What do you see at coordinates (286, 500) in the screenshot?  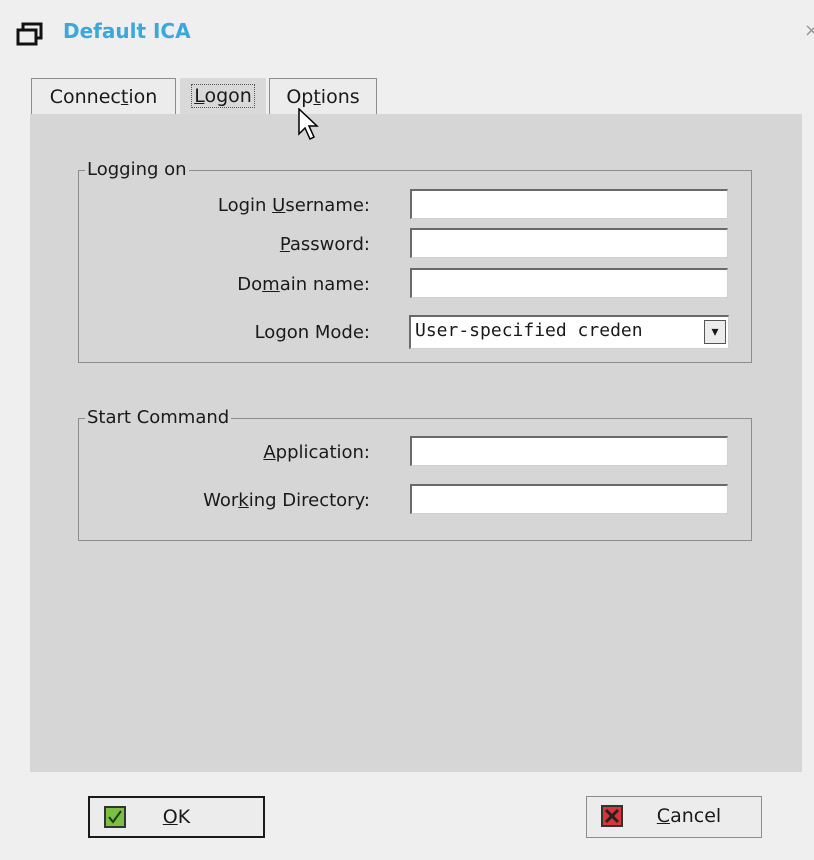 I see `working-directory-label: Working Directory:` at bounding box center [286, 500].